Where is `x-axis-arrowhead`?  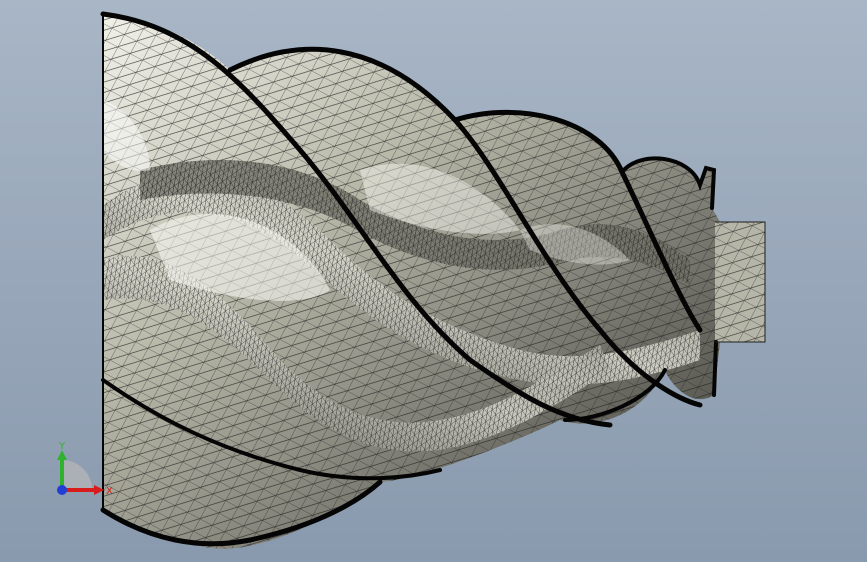 x-axis-arrowhead is located at coordinates (99, 490).